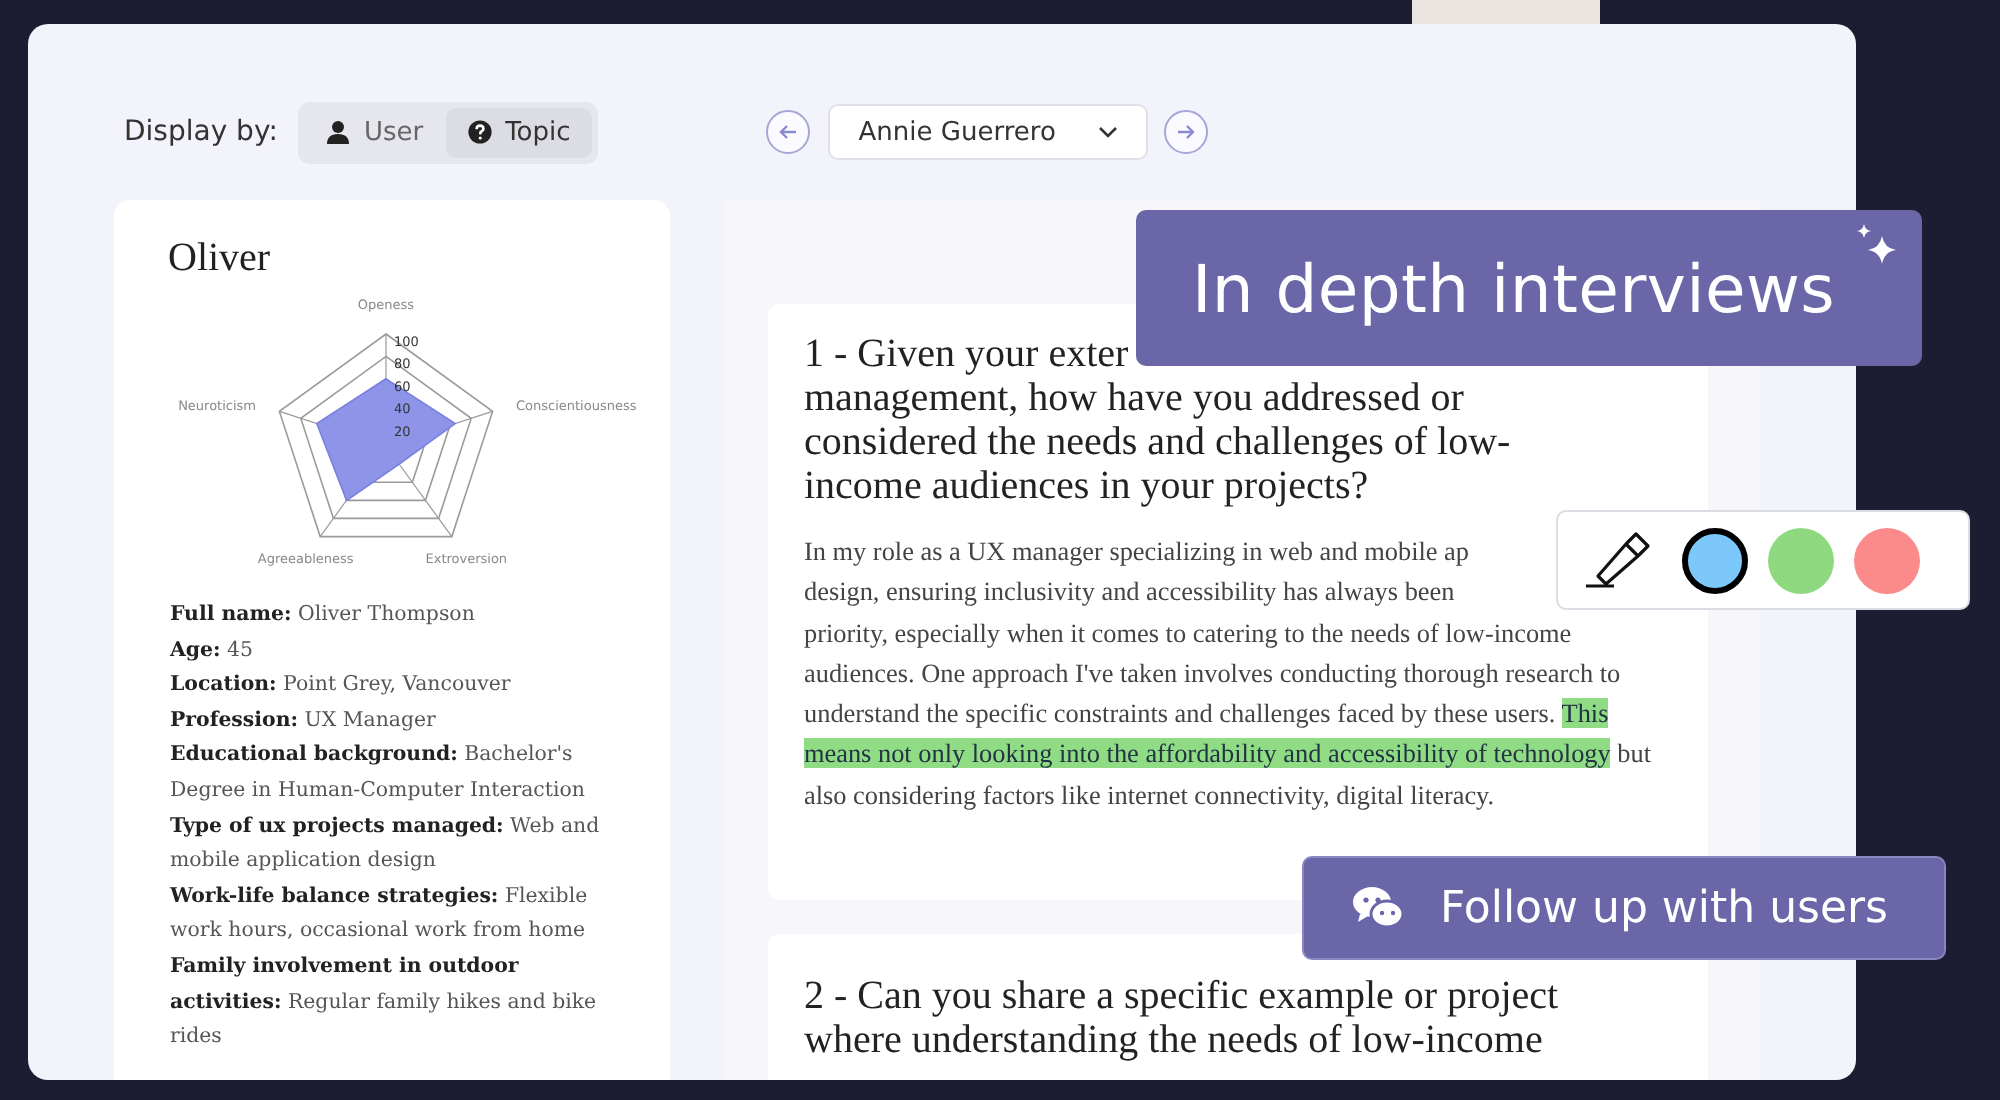 The image size is (2000, 1100). I want to click on profile-field: Full name: Oliver Thompson, so click(402, 616).